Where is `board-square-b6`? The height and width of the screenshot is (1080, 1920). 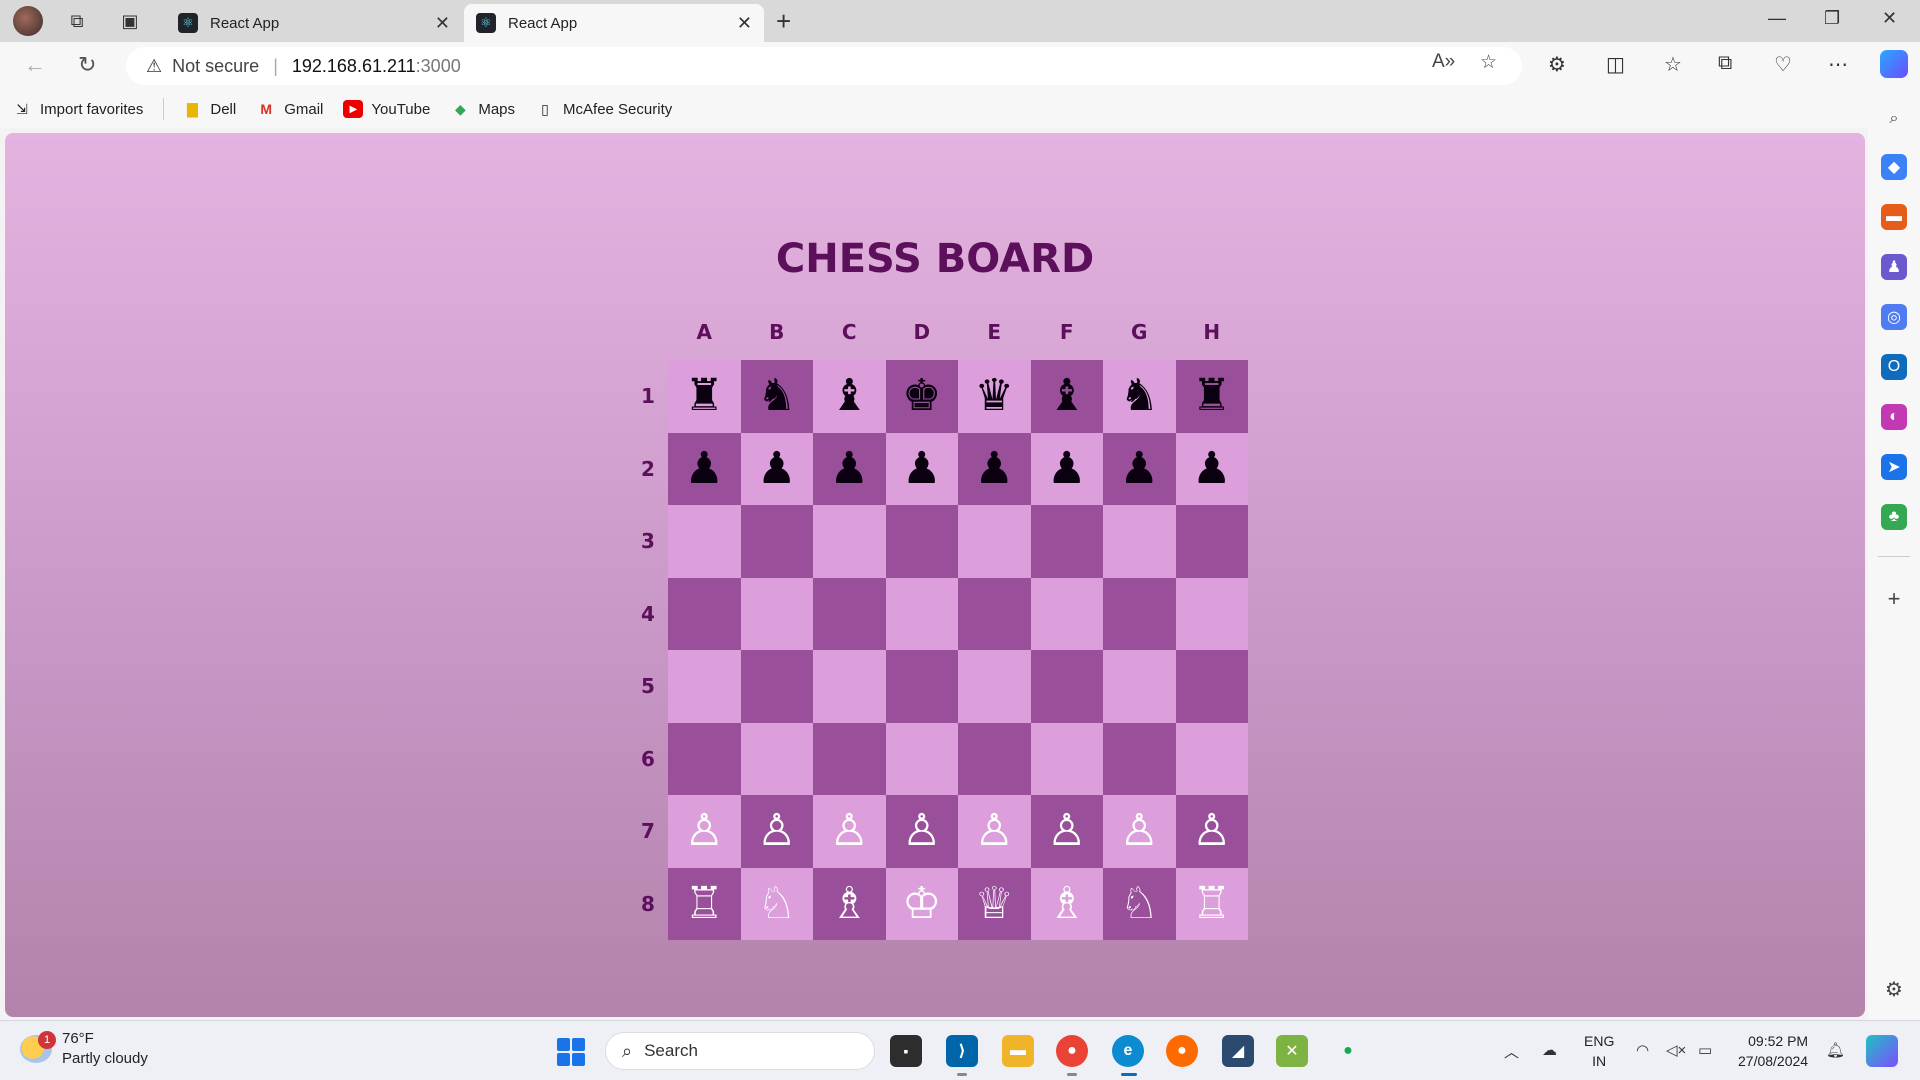 board-square-b6 is located at coordinates (776, 758).